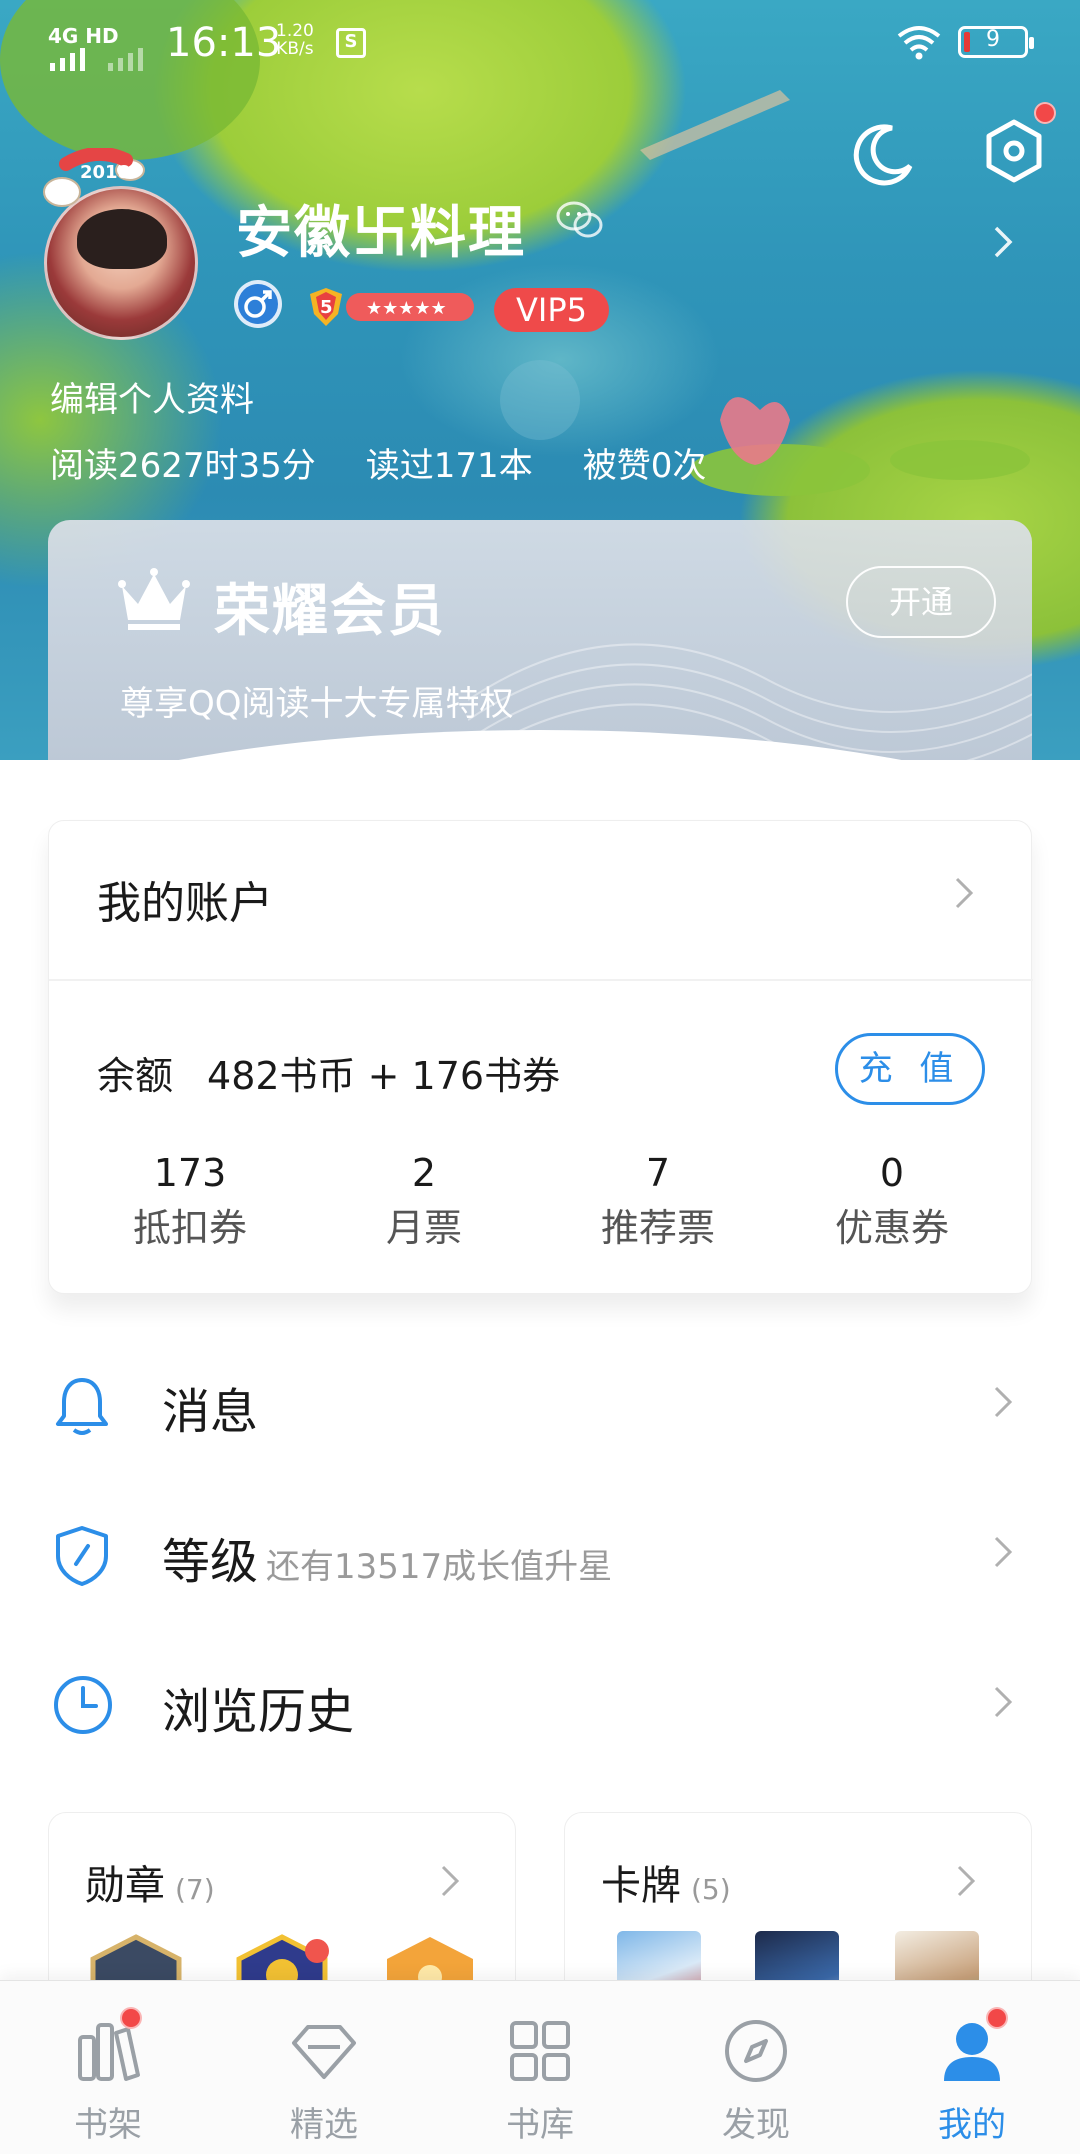 The image size is (1080, 2154). What do you see at coordinates (892, 1173) in the screenshot?
I see `ticket-count: 0` at bounding box center [892, 1173].